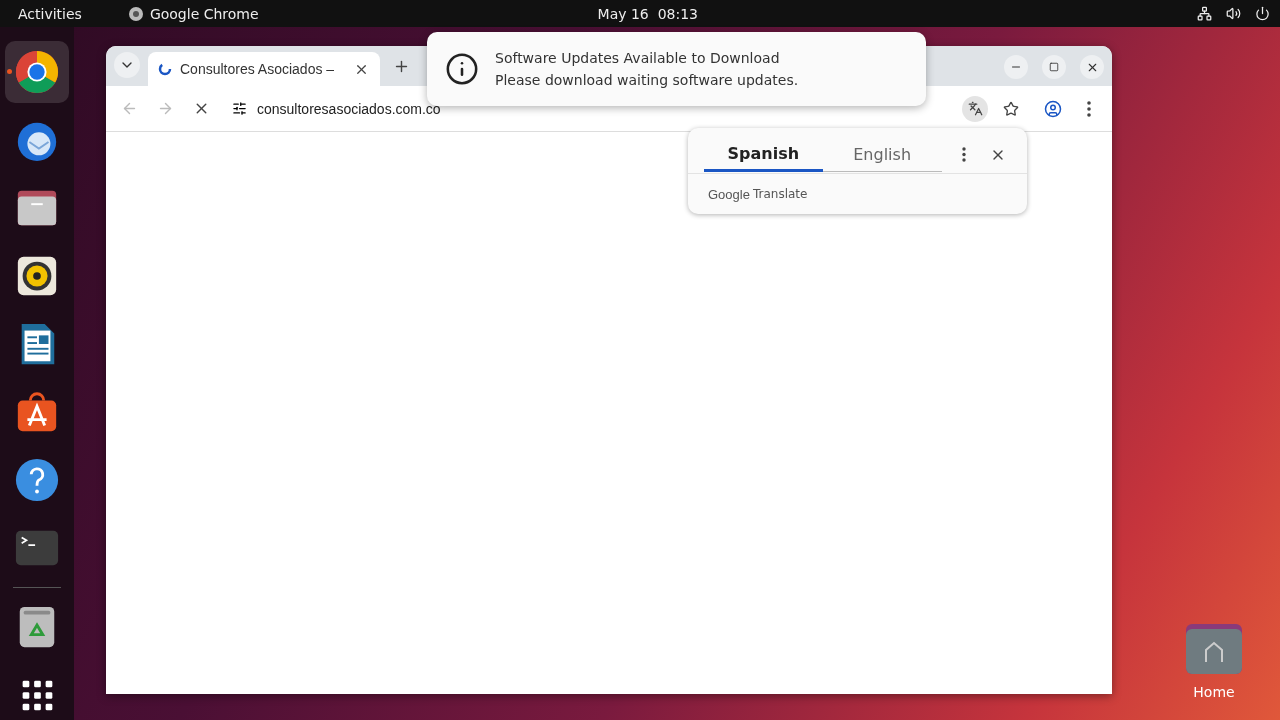 The height and width of the screenshot is (720, 1280). Describe the element at coordinates (462, 69) in the screenshot. I see `info-icon` at that location.